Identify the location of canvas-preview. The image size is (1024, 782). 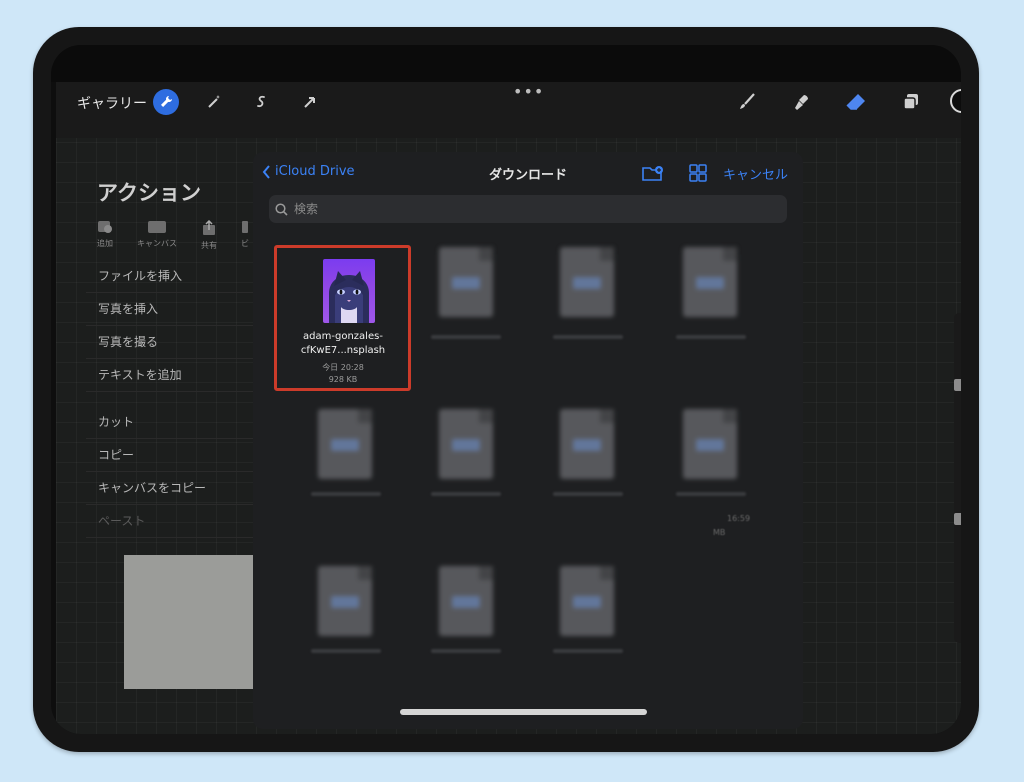
(194, 622).